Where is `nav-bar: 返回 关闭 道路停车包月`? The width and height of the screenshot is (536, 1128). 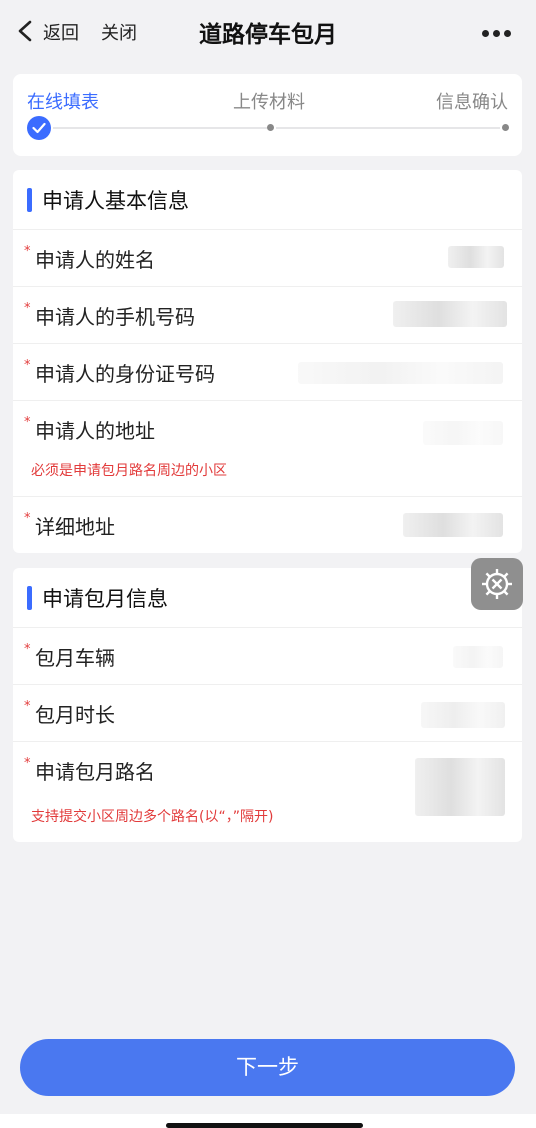 nav-bar: 返回 关闭 道路停车包月 is located at coordinates (268, 32).